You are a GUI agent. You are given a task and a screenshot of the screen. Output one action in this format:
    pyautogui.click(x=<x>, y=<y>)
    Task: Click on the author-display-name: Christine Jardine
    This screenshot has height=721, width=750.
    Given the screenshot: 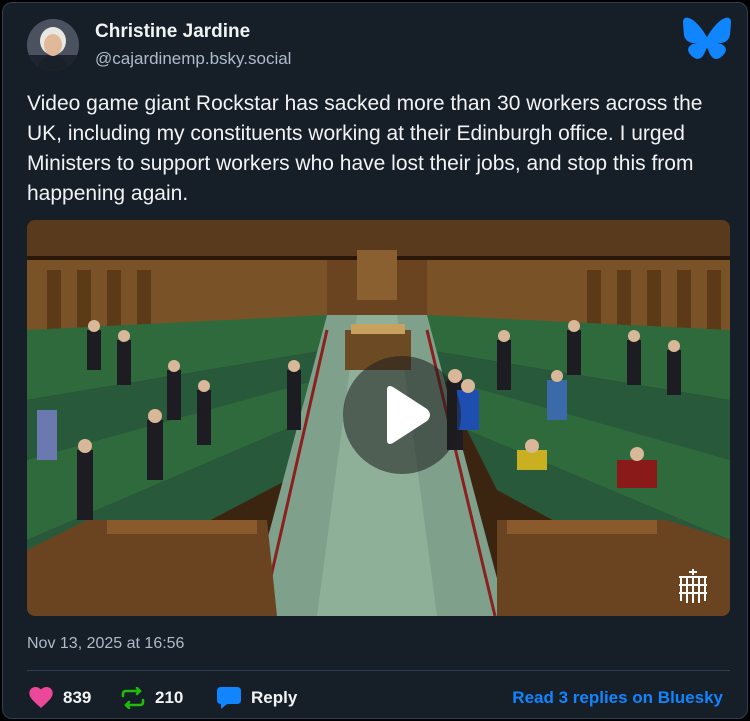 What is the action you would take?
    pyautogui.click(x=172, y=32)
    